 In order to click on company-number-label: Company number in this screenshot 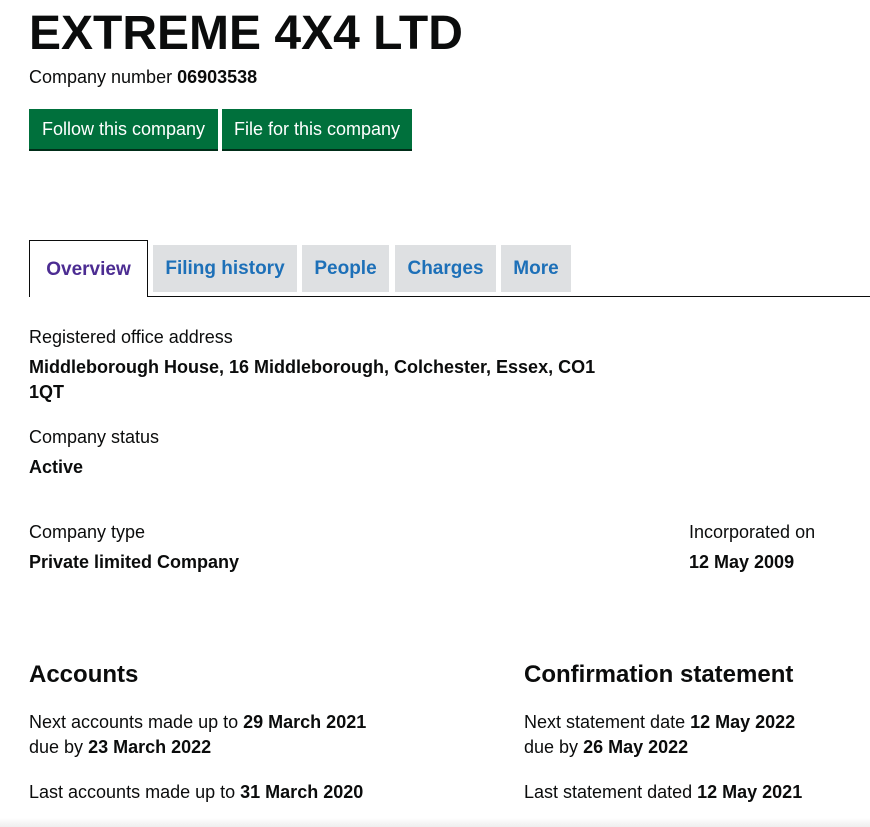, I will do `click(101, 77)`.